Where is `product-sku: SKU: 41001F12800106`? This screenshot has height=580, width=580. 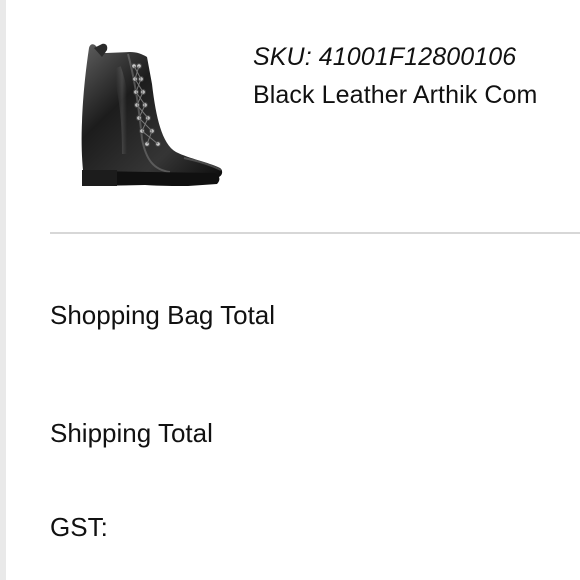
product-sku: SKU: 41001F12800106 is located at coordinates (385, 57).